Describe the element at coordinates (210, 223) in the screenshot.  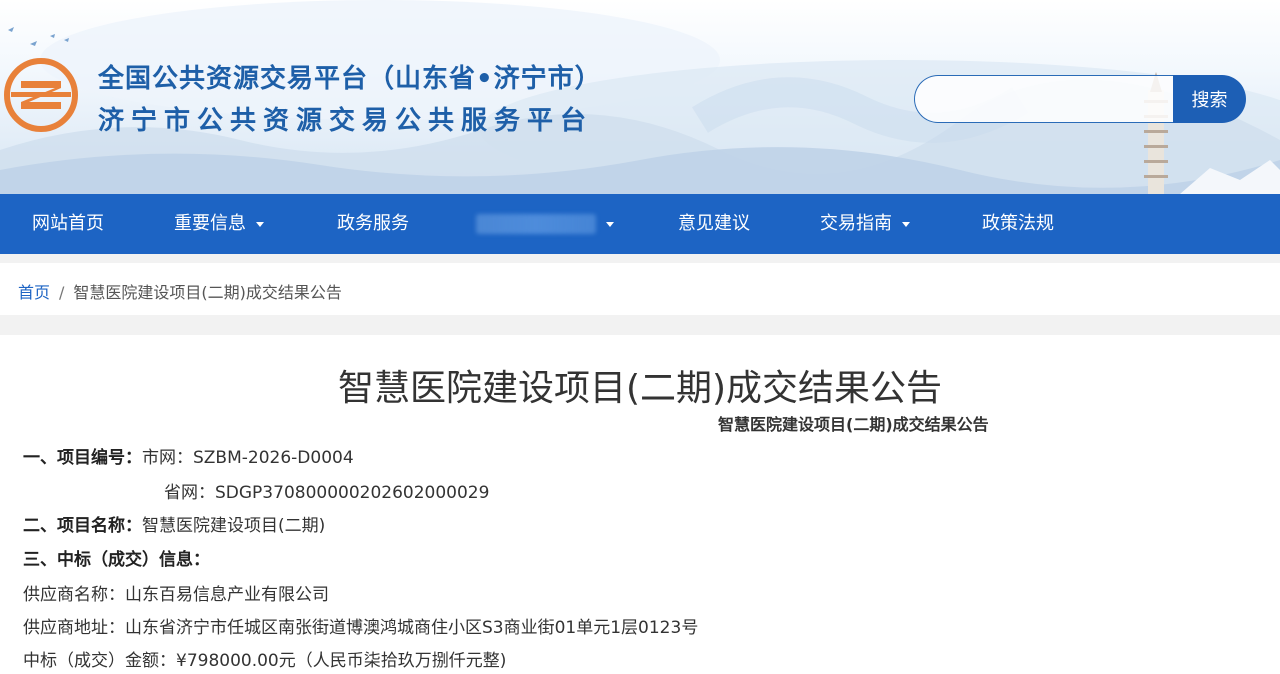
I see `nav-item-label: 重要信息` at that location.